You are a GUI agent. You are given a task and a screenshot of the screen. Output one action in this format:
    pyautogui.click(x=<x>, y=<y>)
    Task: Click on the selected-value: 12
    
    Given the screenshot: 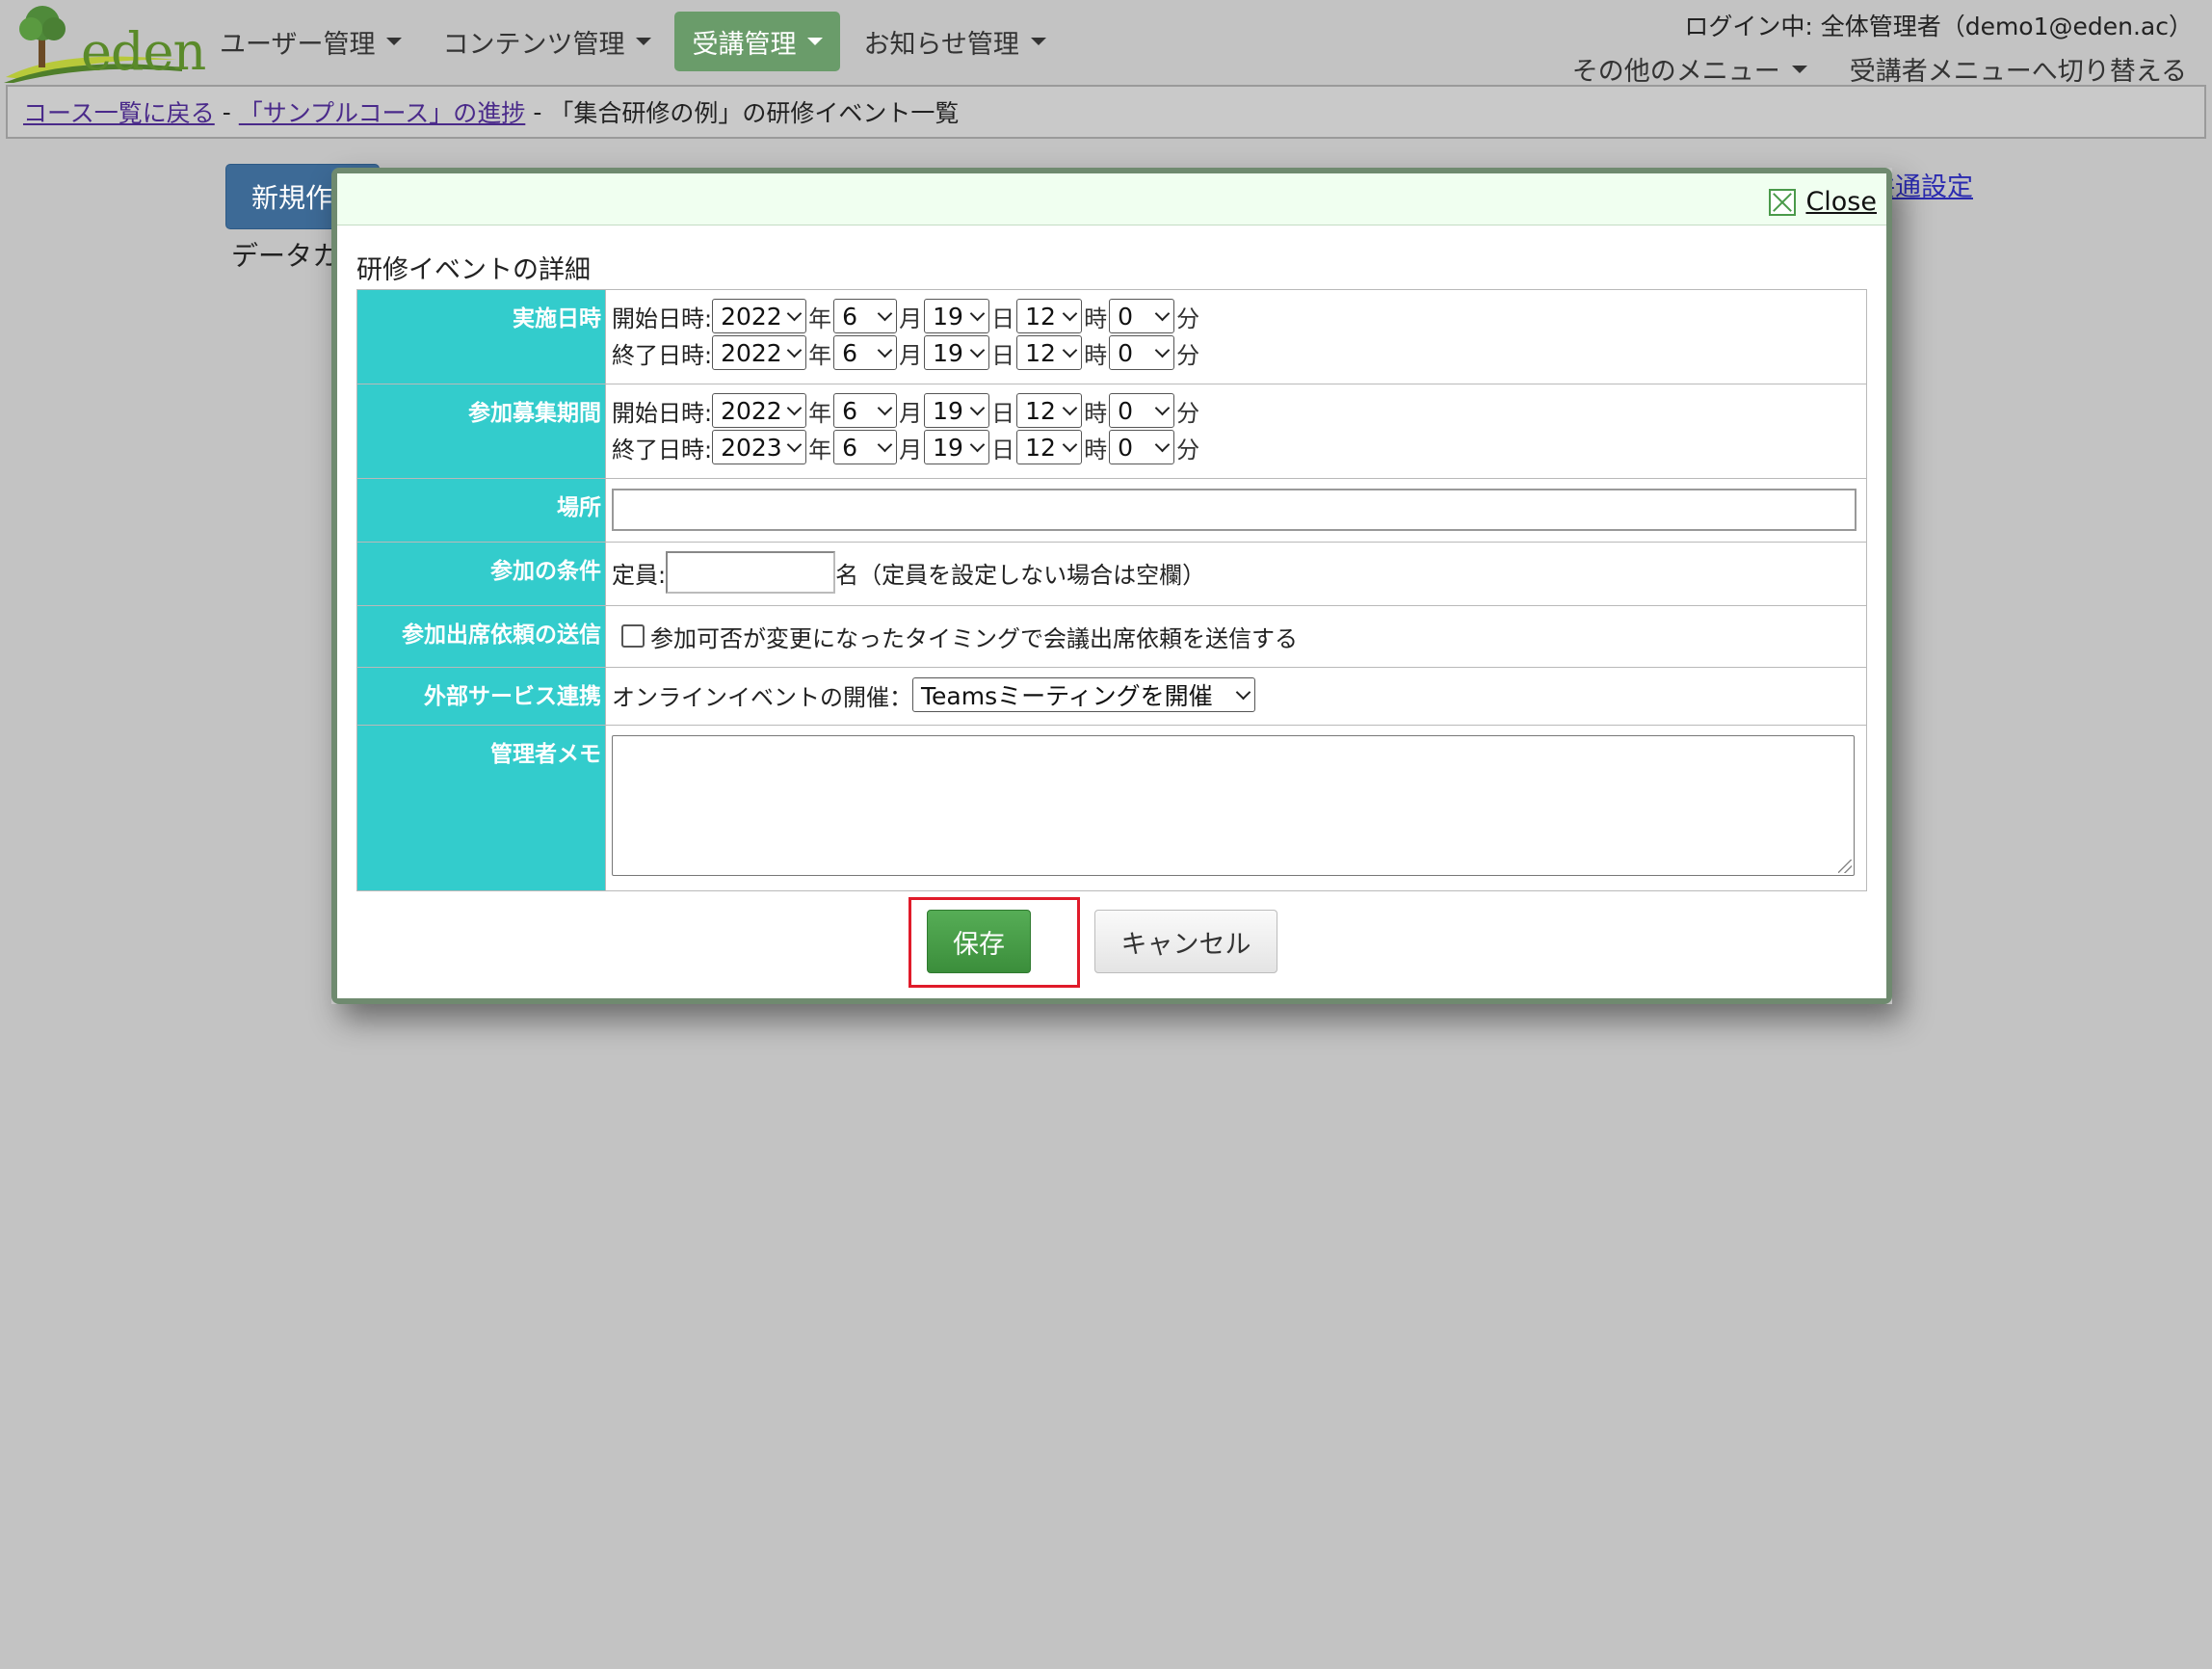 What is the action you would take?
    pyautogui.click(x=1040, y=410)
    